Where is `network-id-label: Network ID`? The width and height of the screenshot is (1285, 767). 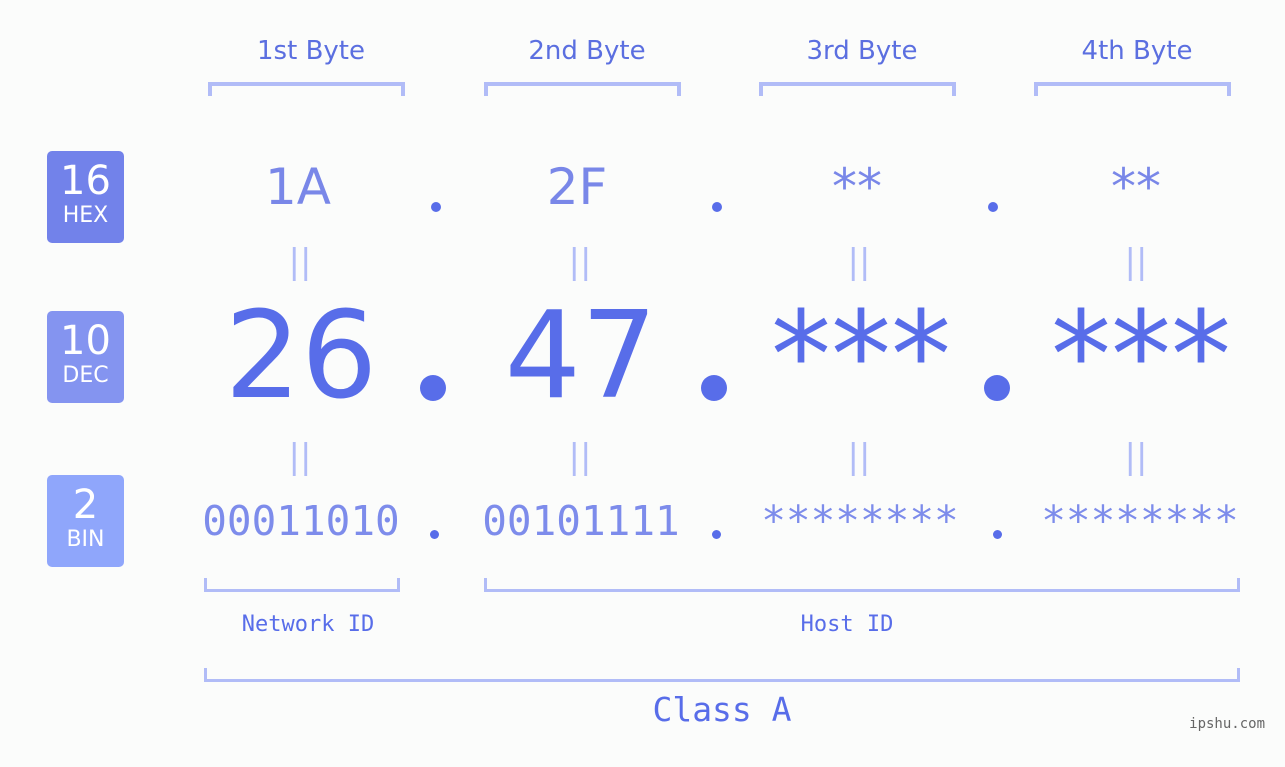
network-id-label: Network ID is located at coordinates (308, 624).